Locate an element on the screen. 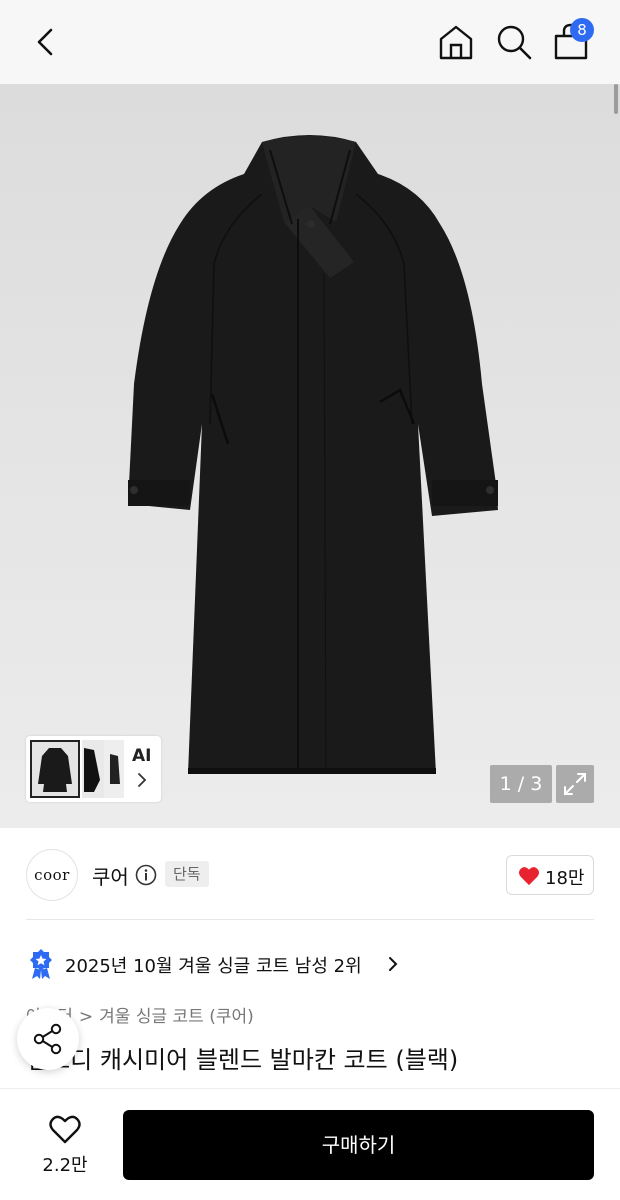 Image resolution: width=620 pixels, height=1200 pixels. ranking-text: 2025년 10월 겨울 싱글 코트 남성 2위 is located at coordinates (213, 966).